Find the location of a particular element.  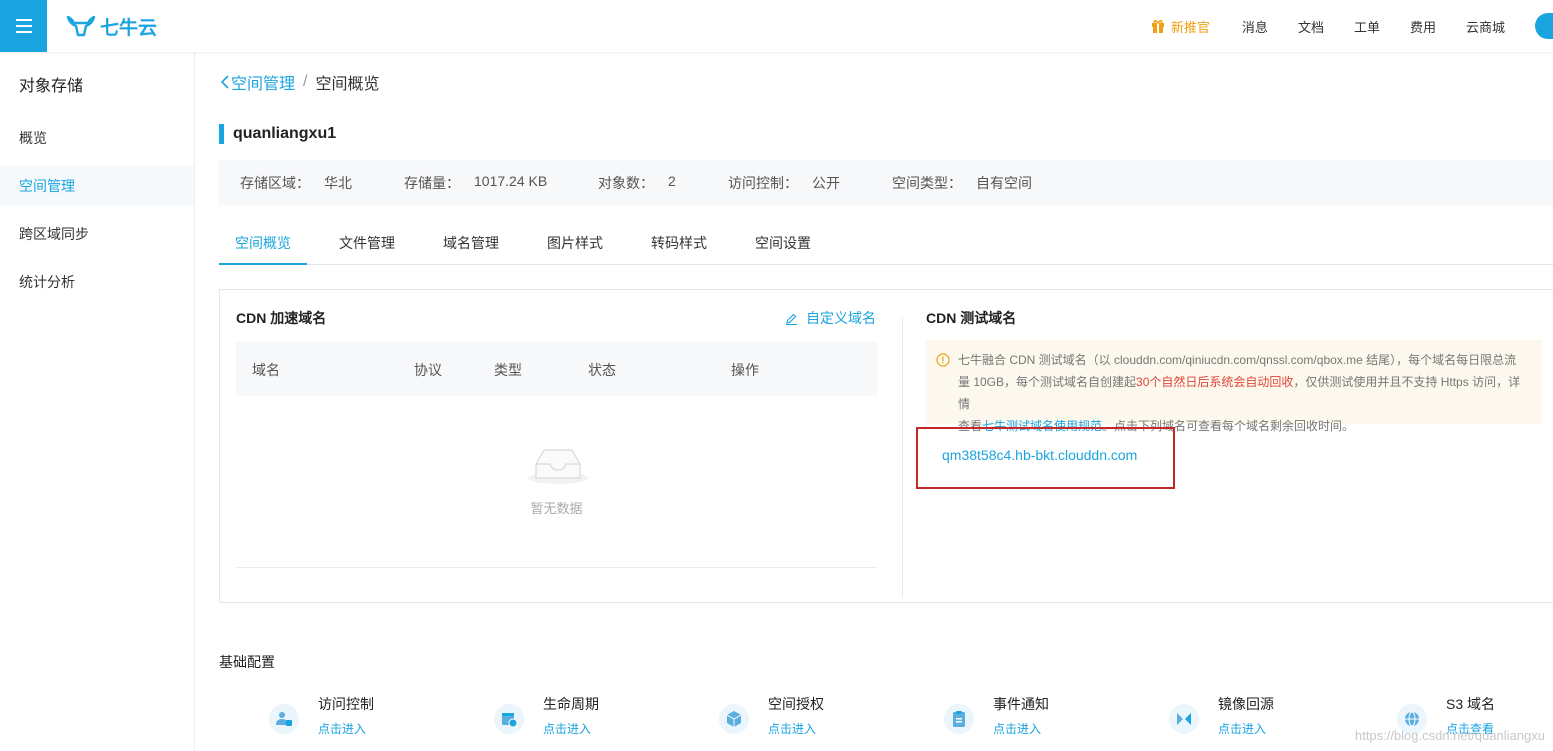

warning-icon is located at coordinates (943, 360).